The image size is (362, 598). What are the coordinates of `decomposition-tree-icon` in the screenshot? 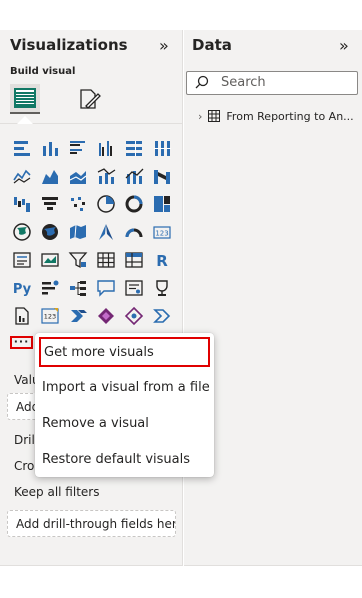 It's located at (77, 287).